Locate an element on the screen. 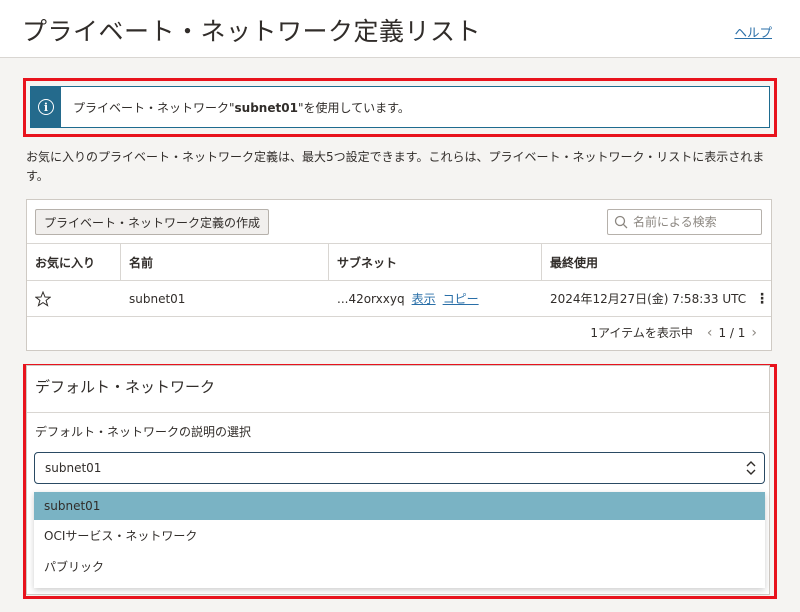  search-box is located at coordinates (684, 222).